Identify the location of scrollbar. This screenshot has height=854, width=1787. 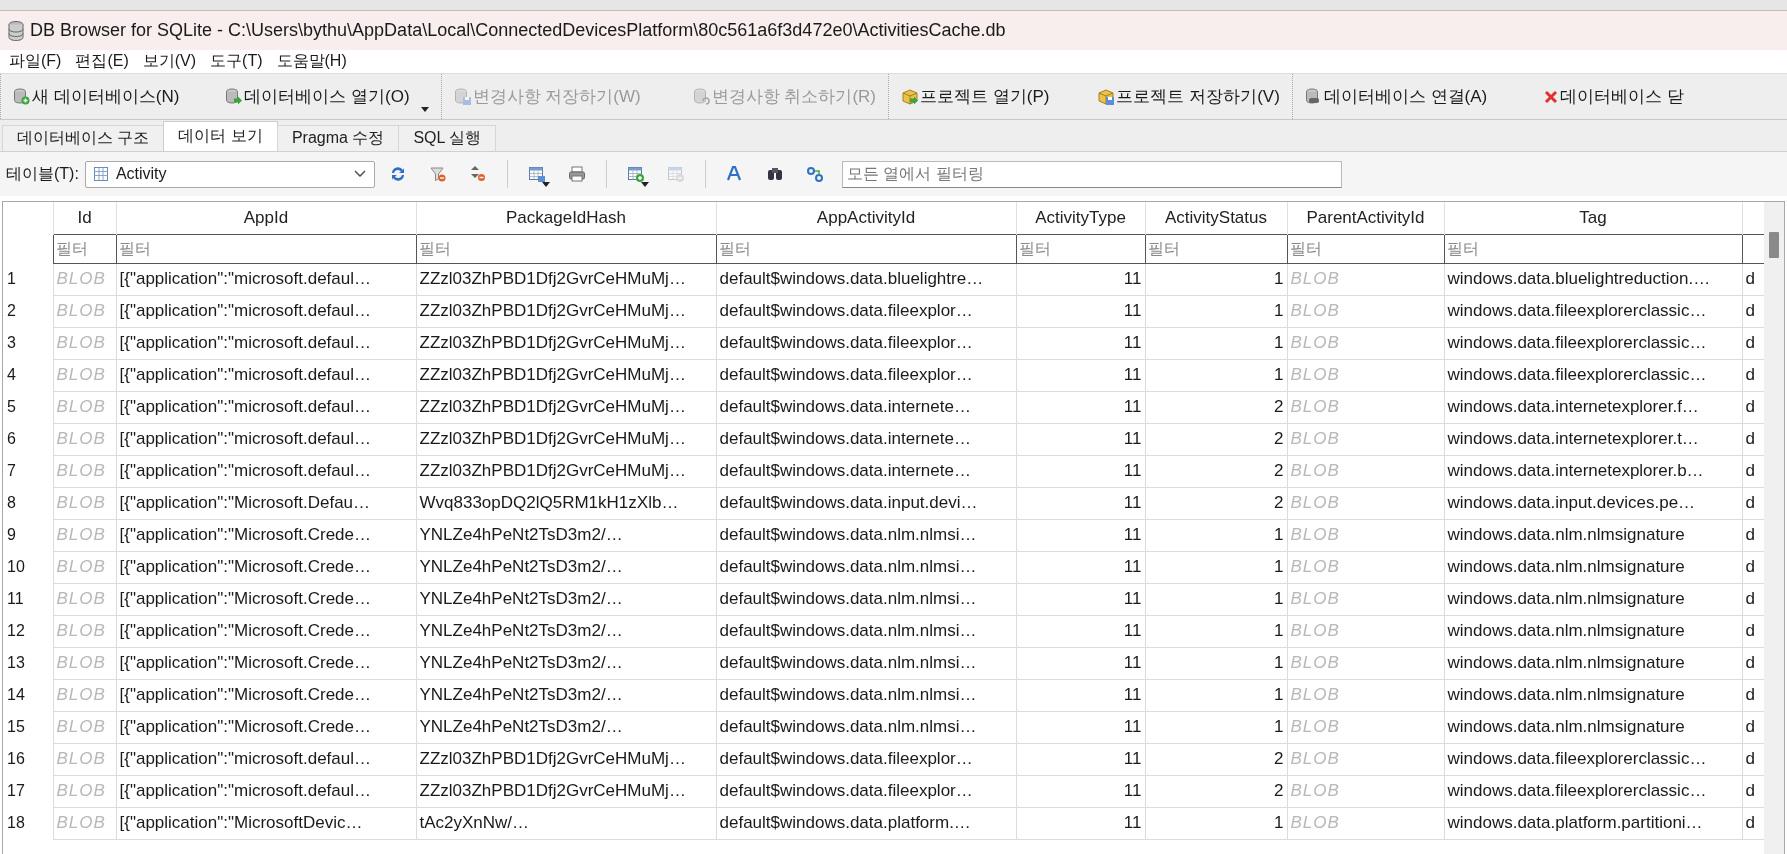
(1774, 528).